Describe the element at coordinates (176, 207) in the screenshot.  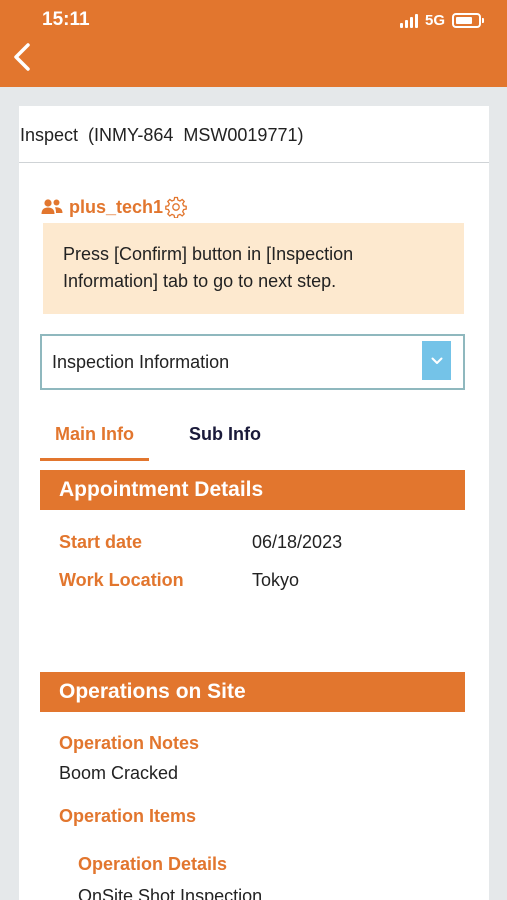
I see `gear-icon` at that location.